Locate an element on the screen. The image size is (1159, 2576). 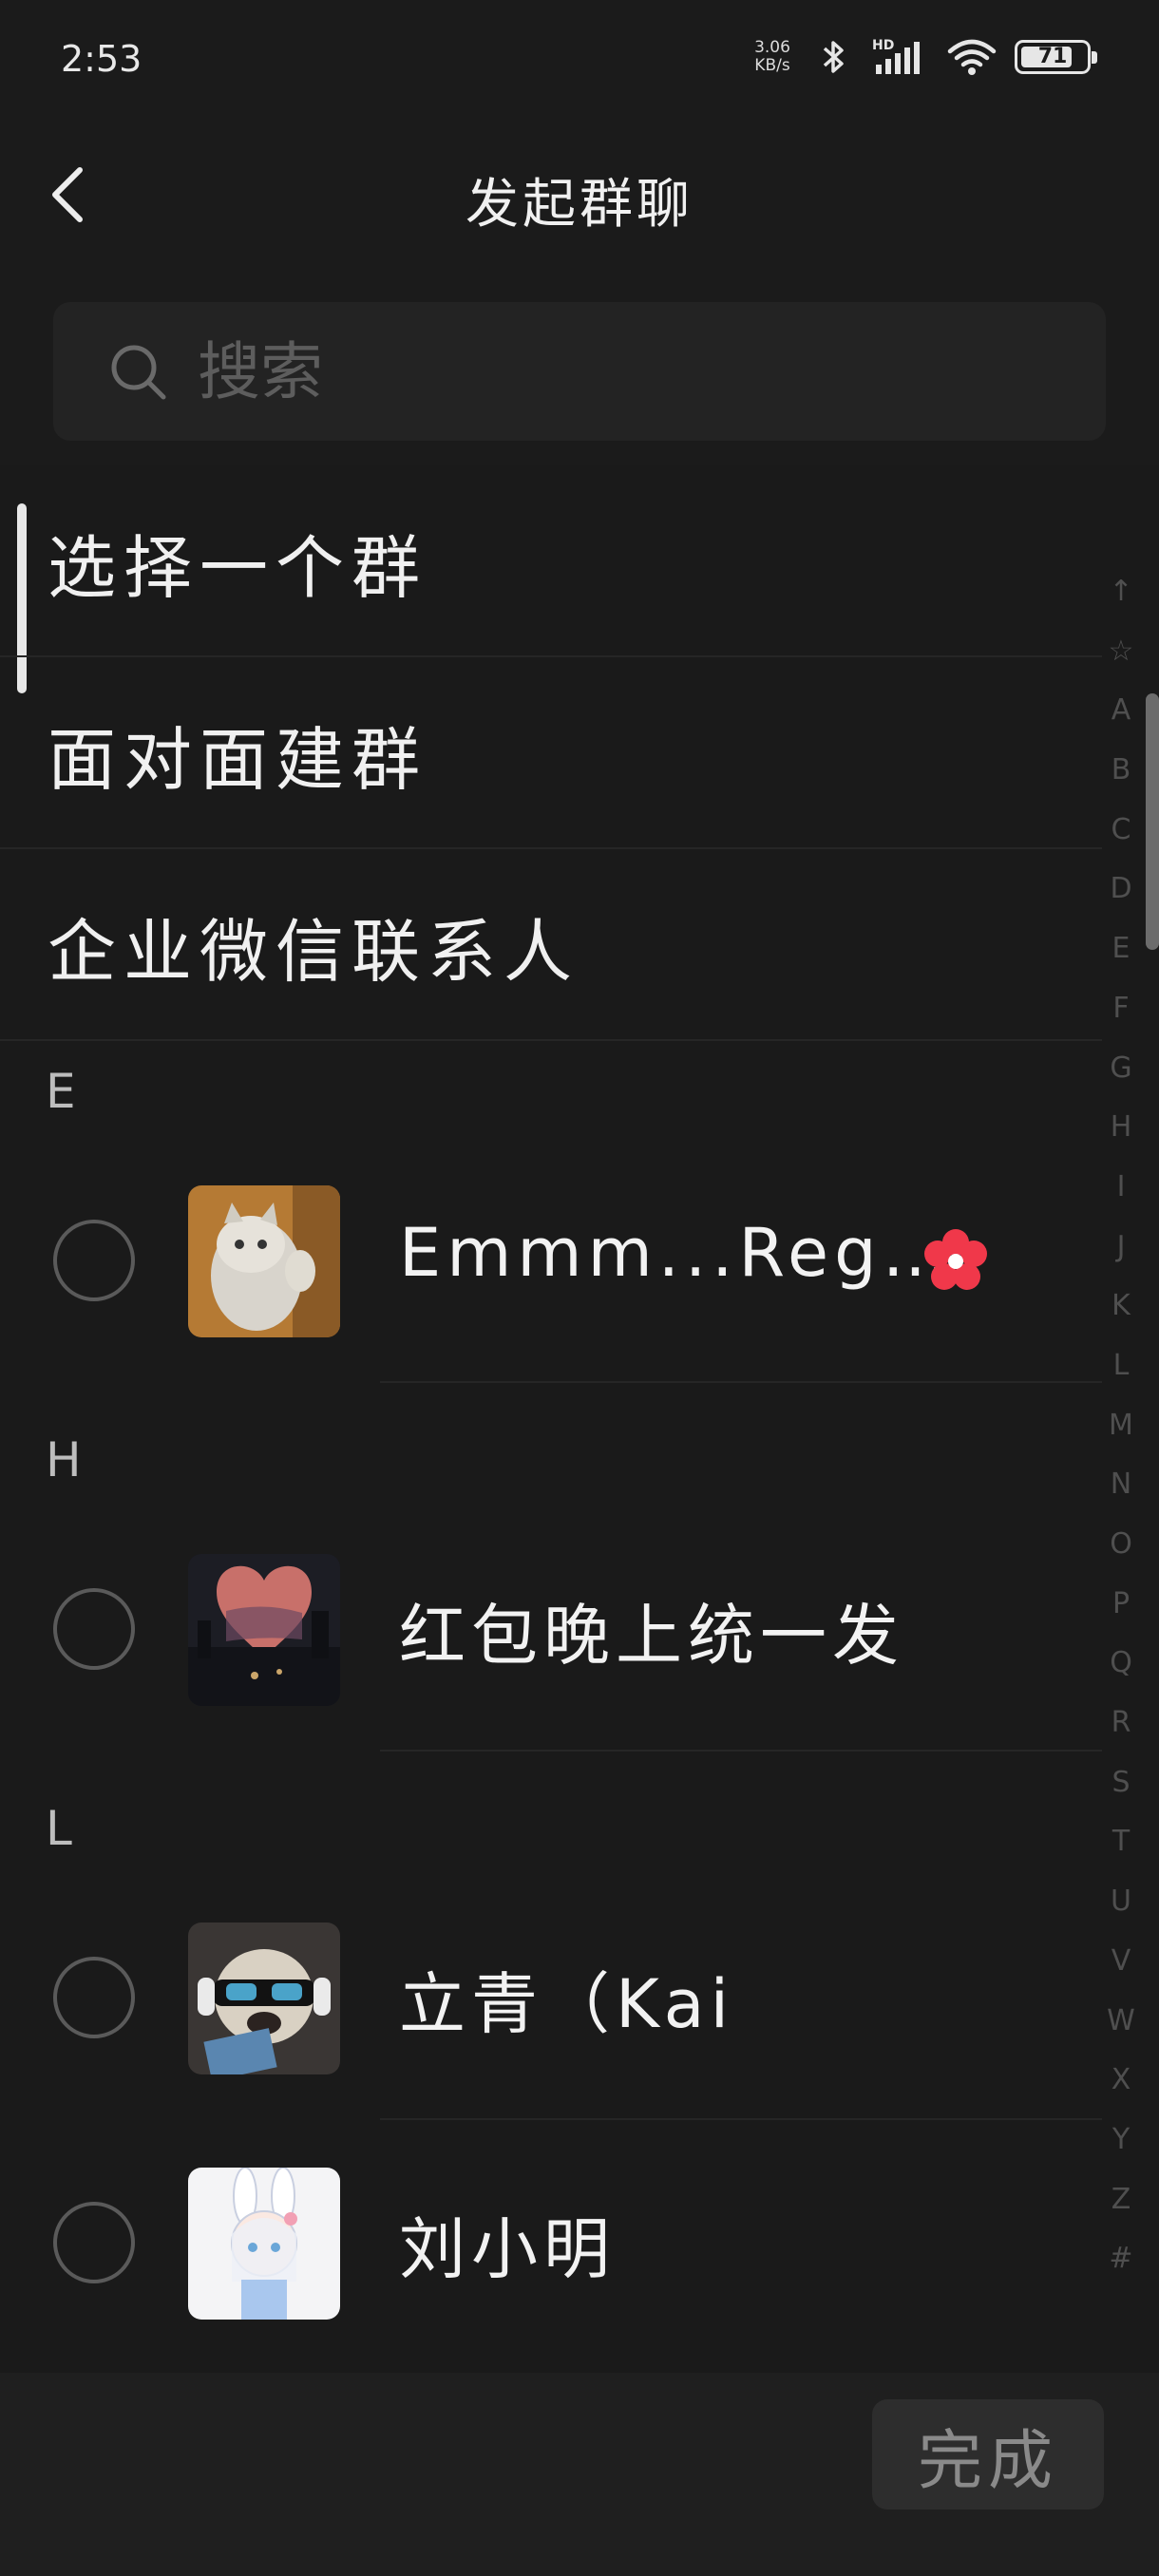
network-speed-unit: KB/s is located at coordinates (772, 65).